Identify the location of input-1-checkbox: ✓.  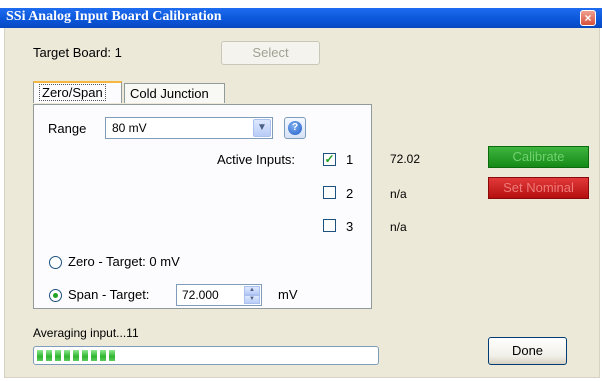
(329, 159).